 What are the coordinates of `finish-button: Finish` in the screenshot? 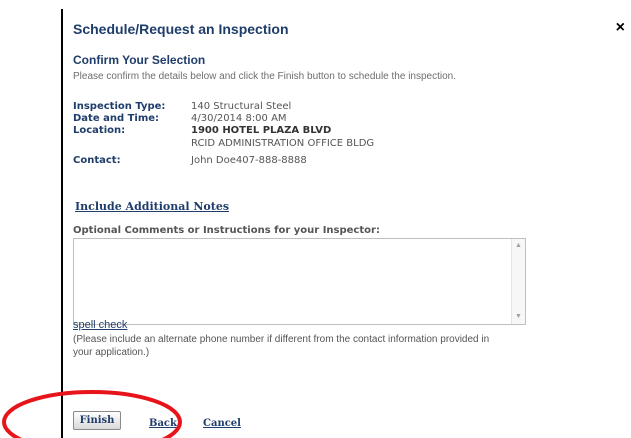 It's located at (97, 420).